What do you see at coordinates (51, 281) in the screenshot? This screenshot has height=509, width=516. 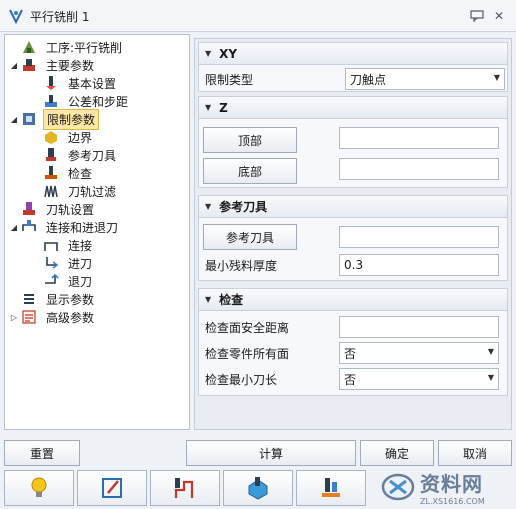 I see `lead-out-icon` at bounding box center [51, 281].